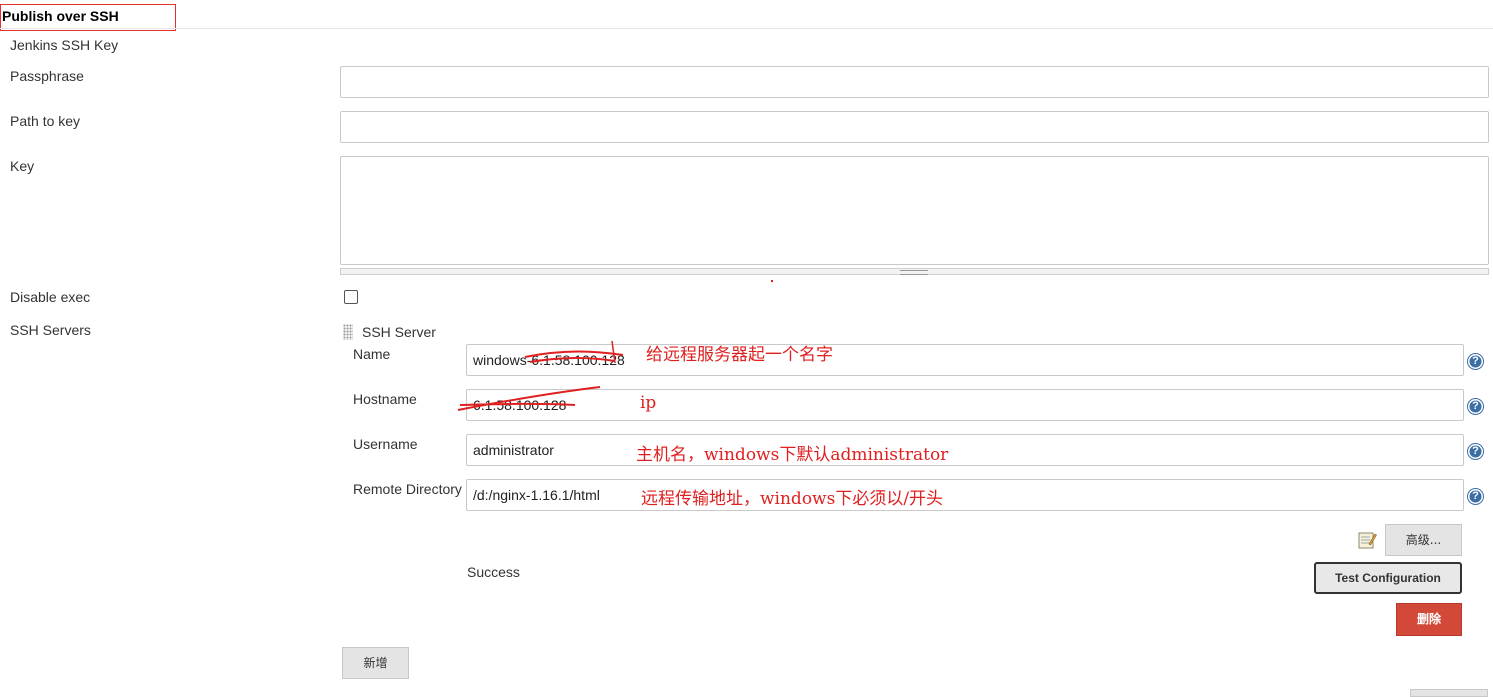 The width and height of the screenshot is (1493, 697). Describe the element at coordinates (914, 272) in the screenshot. I see `resize-grip-icon` at that location.